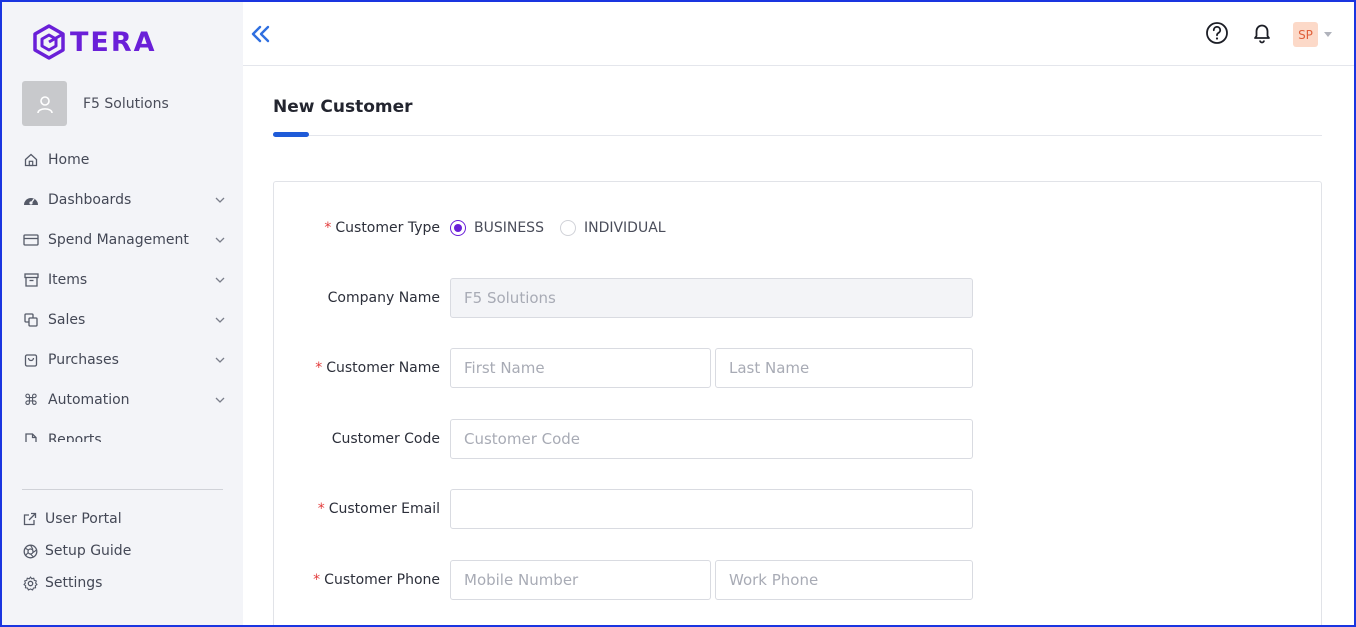 The image size is (1356, 627). What do you see at coordinates (844, 368) in the screenshot?
I see `last-name-input` at bounding box center [844, 368].